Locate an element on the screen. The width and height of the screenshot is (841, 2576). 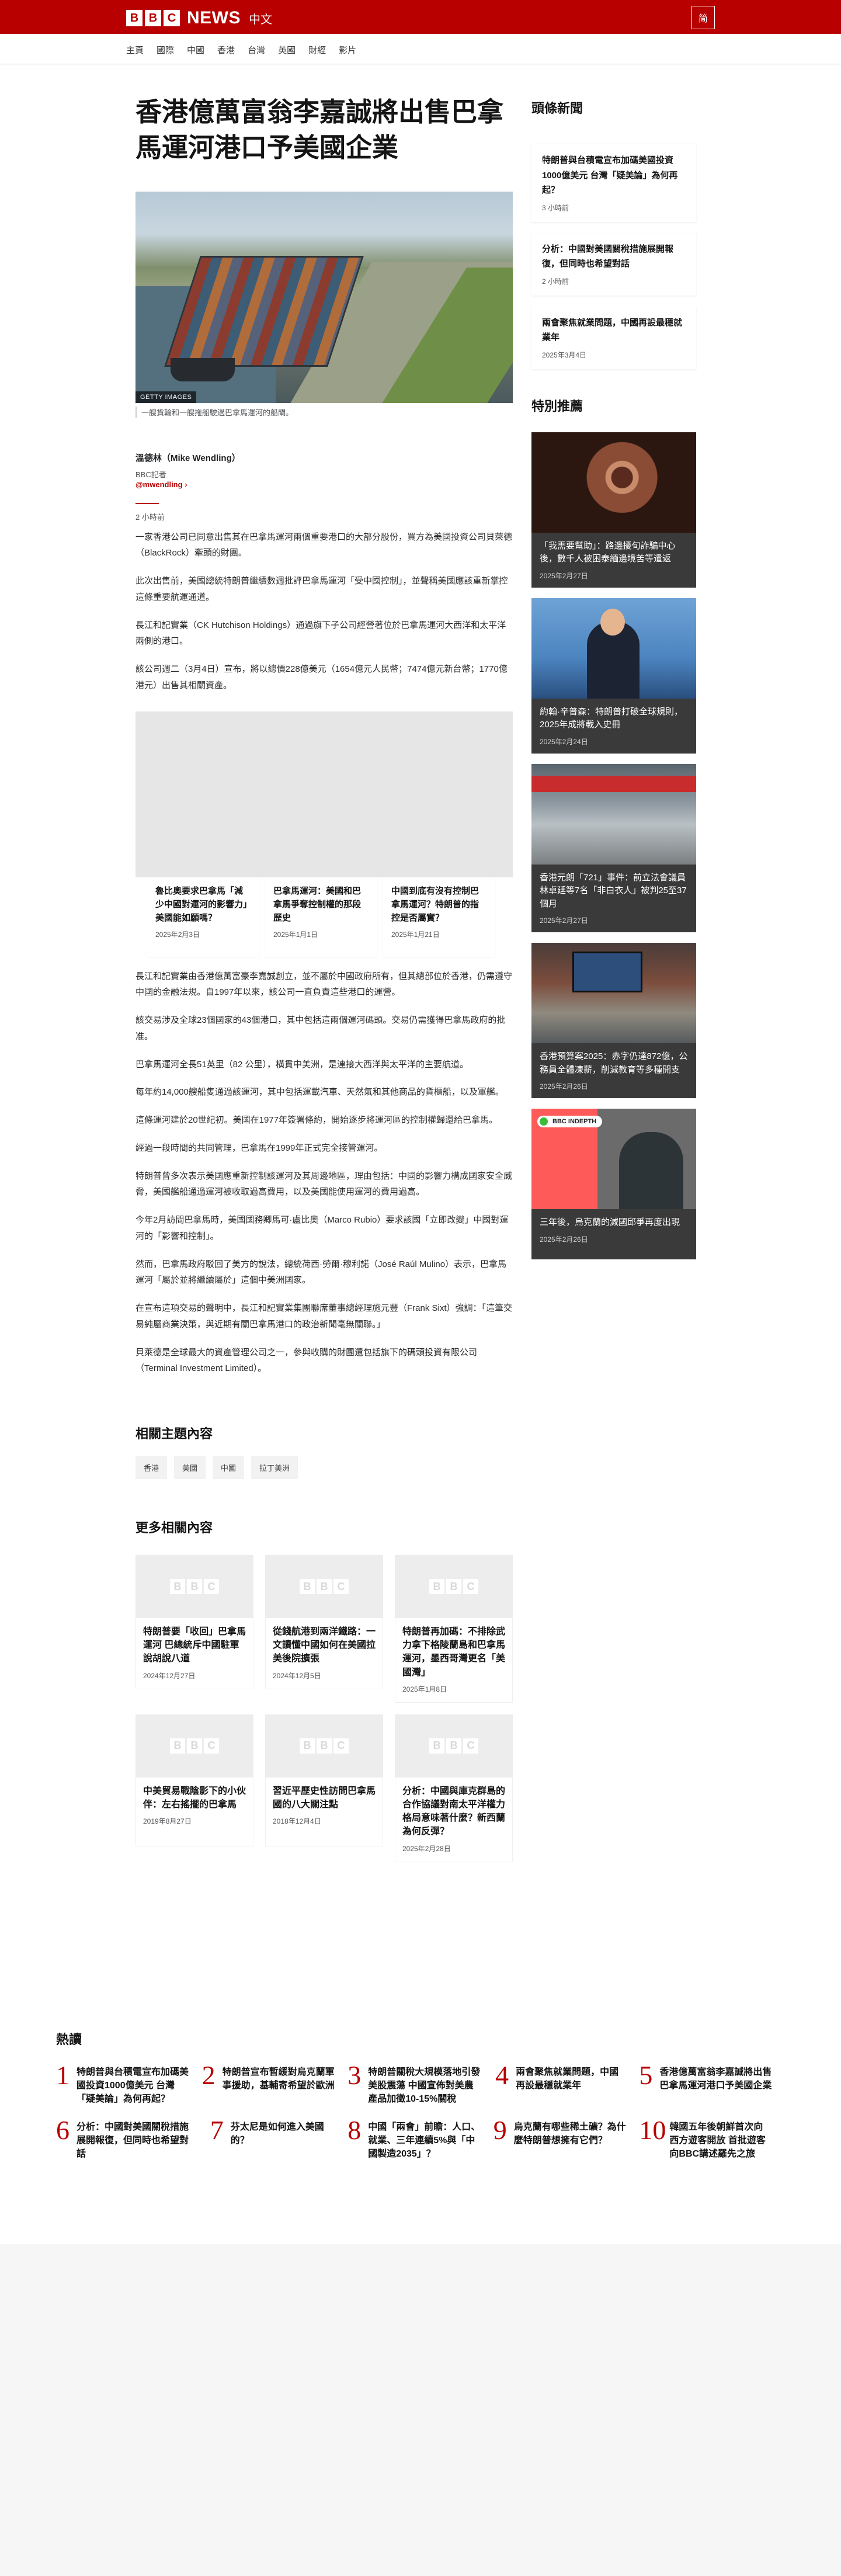
related-story-title: 分析：中國與庫克群島的合作協議對南太平洋權力格局意味著什麼？新西蘭為何反彈？ is located at coordinates (454, 1811).